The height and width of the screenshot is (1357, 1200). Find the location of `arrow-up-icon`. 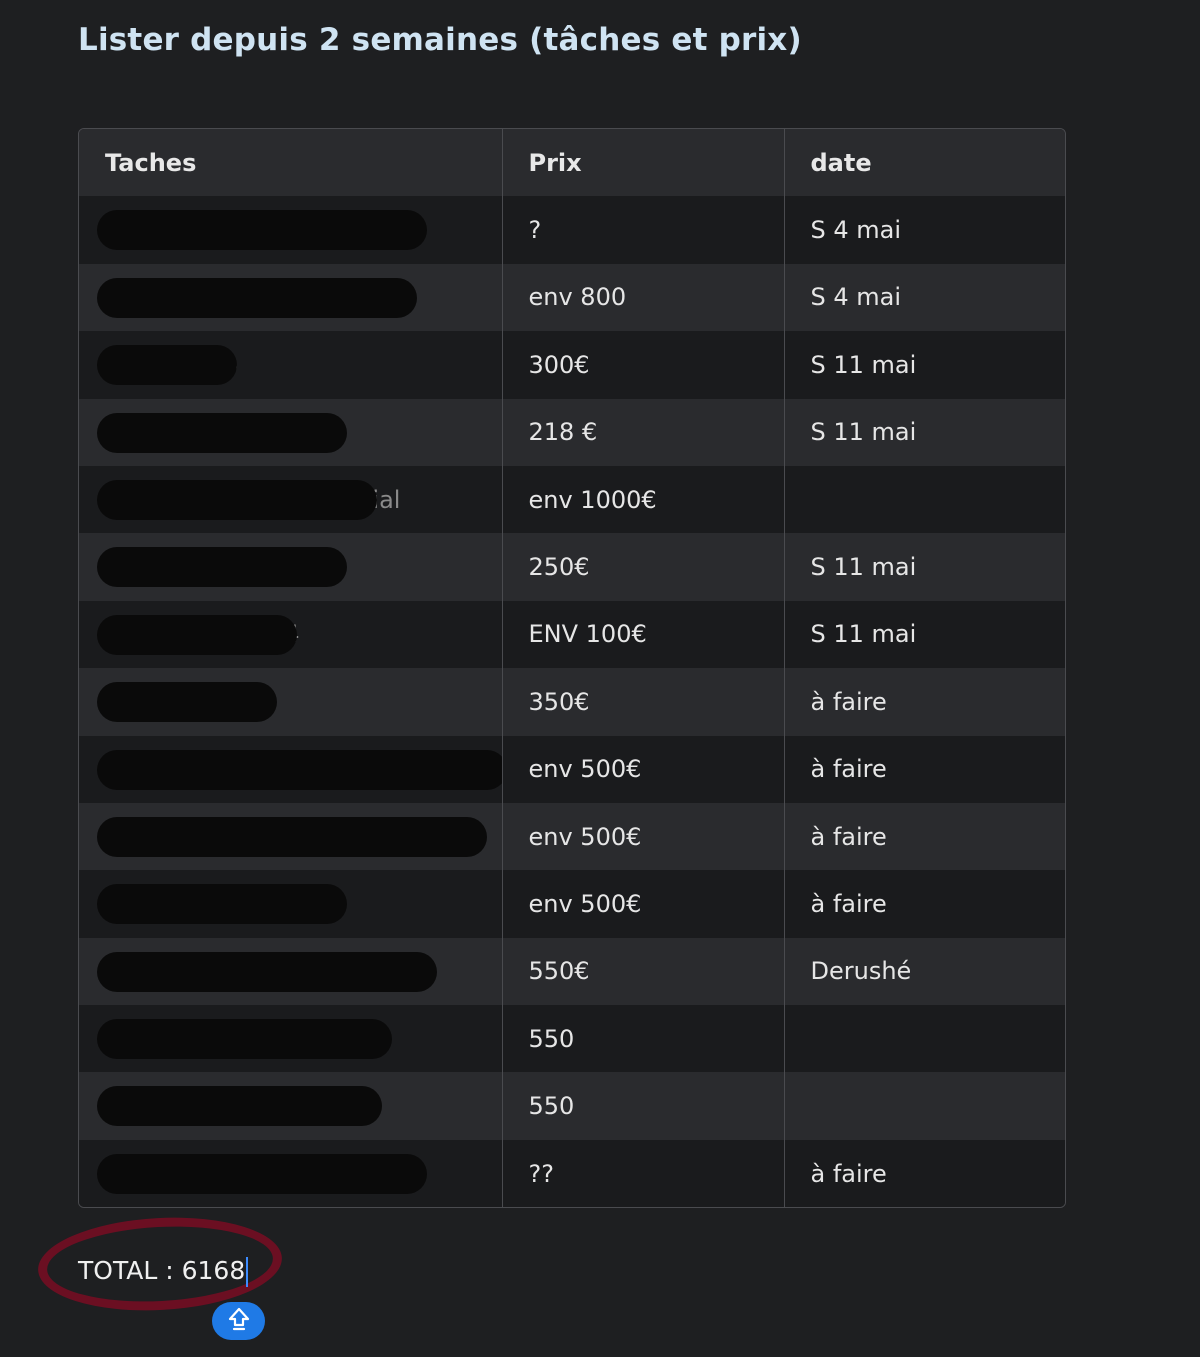

arrow-up-icon is located at coordinates (239, 1321).